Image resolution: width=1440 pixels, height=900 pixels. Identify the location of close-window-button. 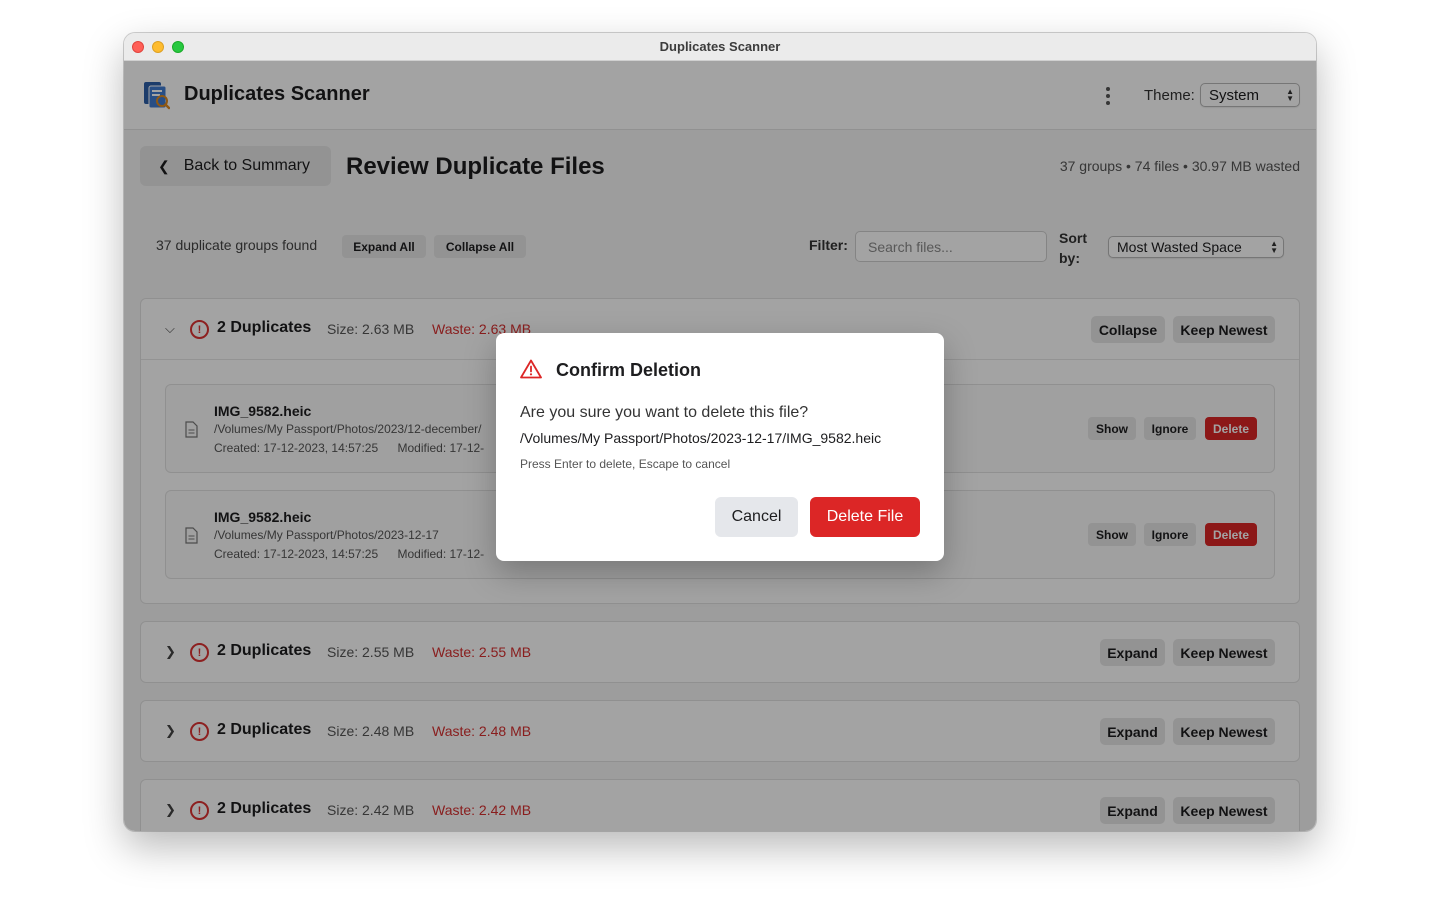
(138, 47).